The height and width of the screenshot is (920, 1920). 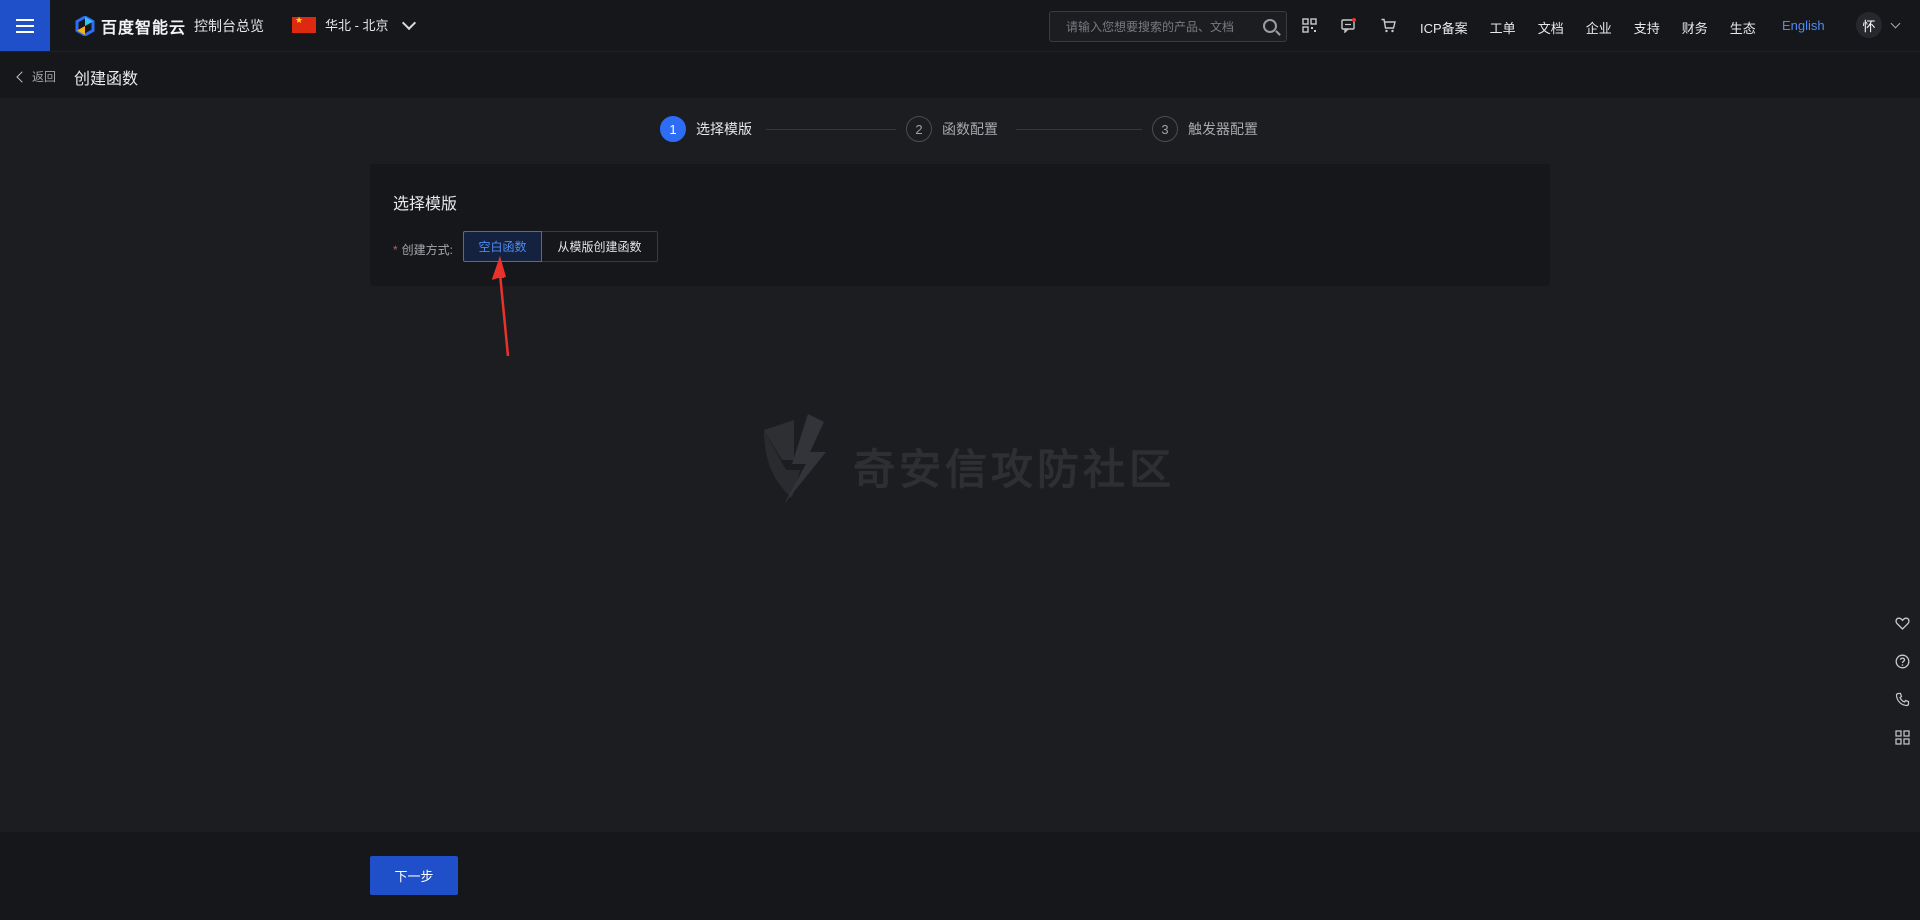 I want to click on nav-ticket: 工单, so click(x=1503, y=27).